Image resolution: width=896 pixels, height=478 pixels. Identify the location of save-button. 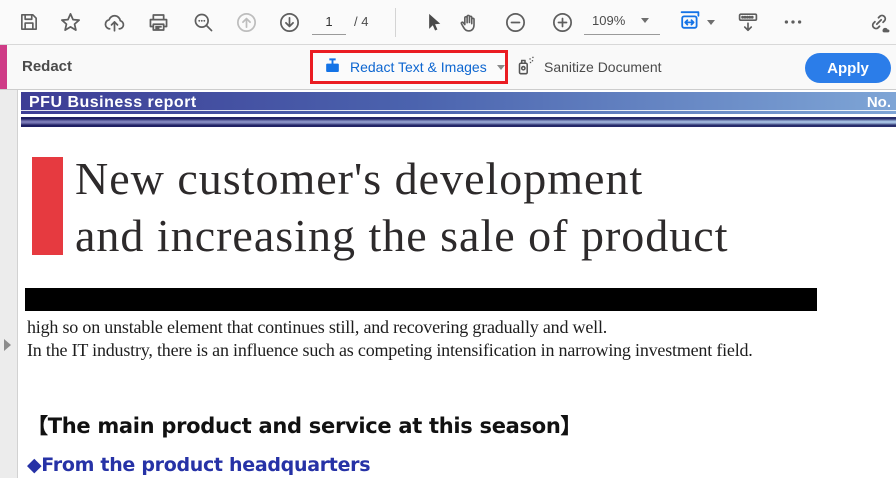
(29, 22).